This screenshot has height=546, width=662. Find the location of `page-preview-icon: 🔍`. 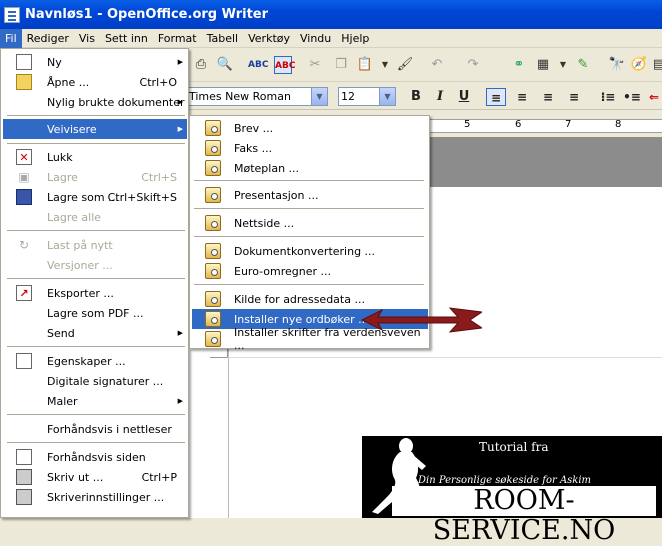

page-preview-icon: 🔍 is located at coordinates (225, 65).